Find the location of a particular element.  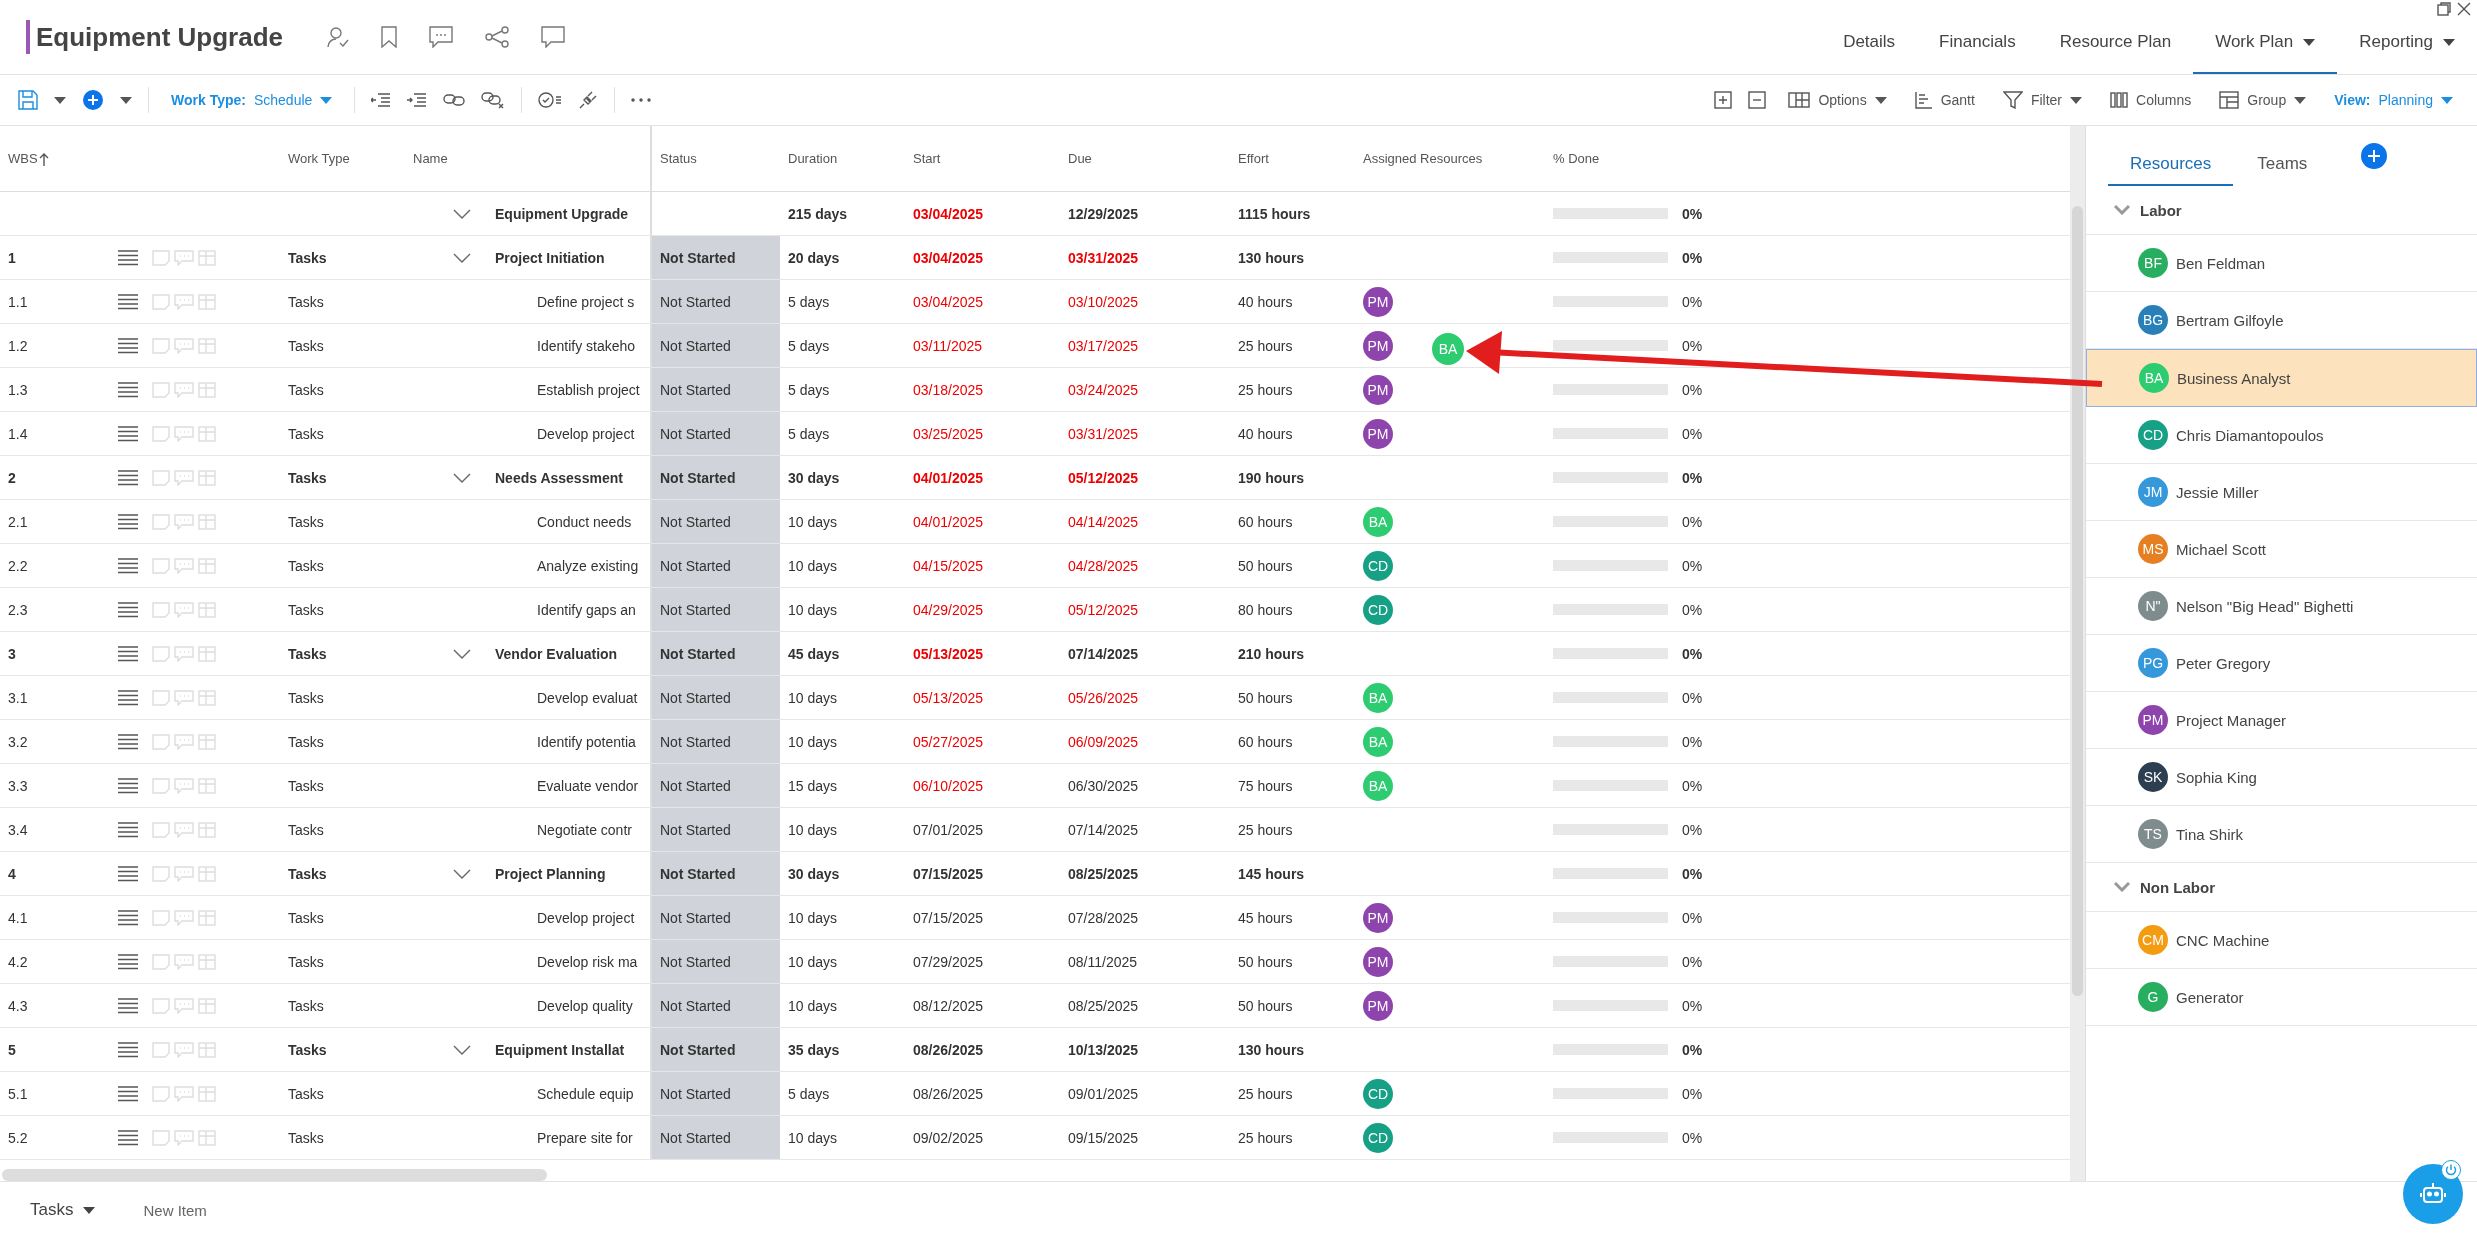

nav-tab: Details is located at coordinates (1869, 43).